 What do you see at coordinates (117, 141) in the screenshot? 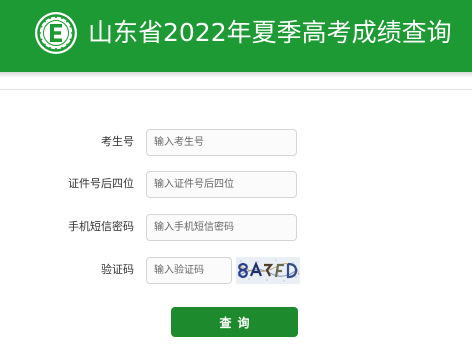
I see `candidate-number-label: 考生号` at bounding box center [117, 141].